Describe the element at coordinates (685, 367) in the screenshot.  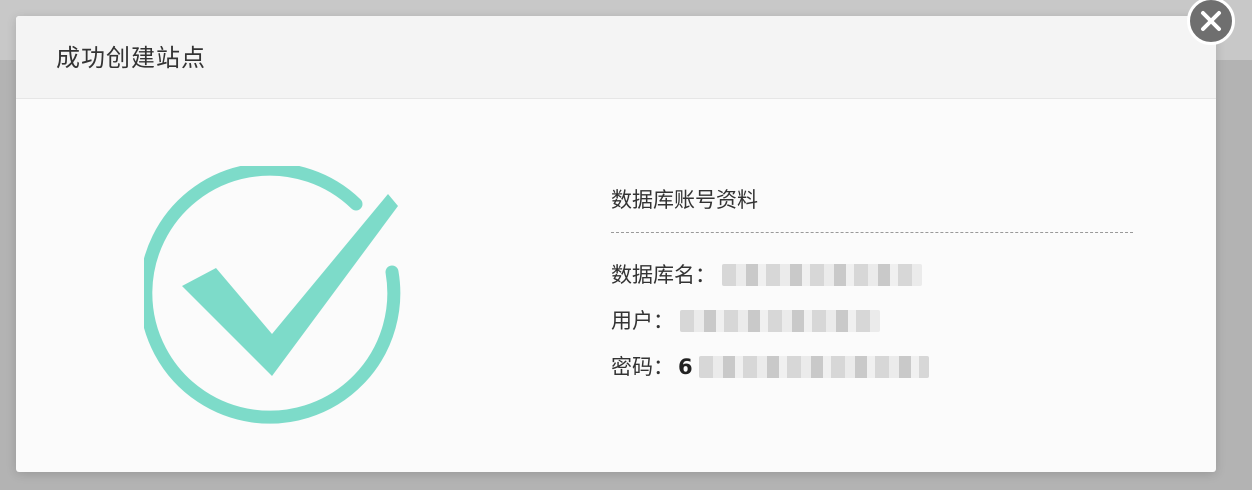
I see `password-value-prefix: 6` at that location.